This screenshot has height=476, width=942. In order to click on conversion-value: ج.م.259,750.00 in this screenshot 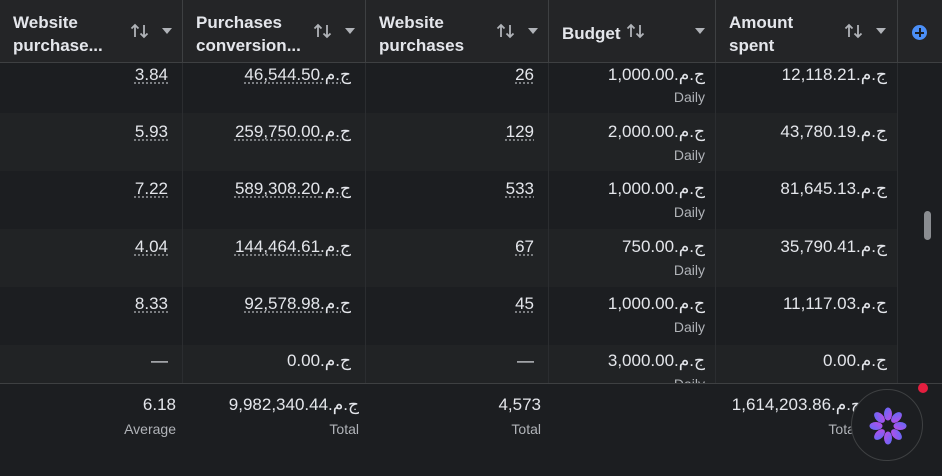, I will do `click(293, 132)`.